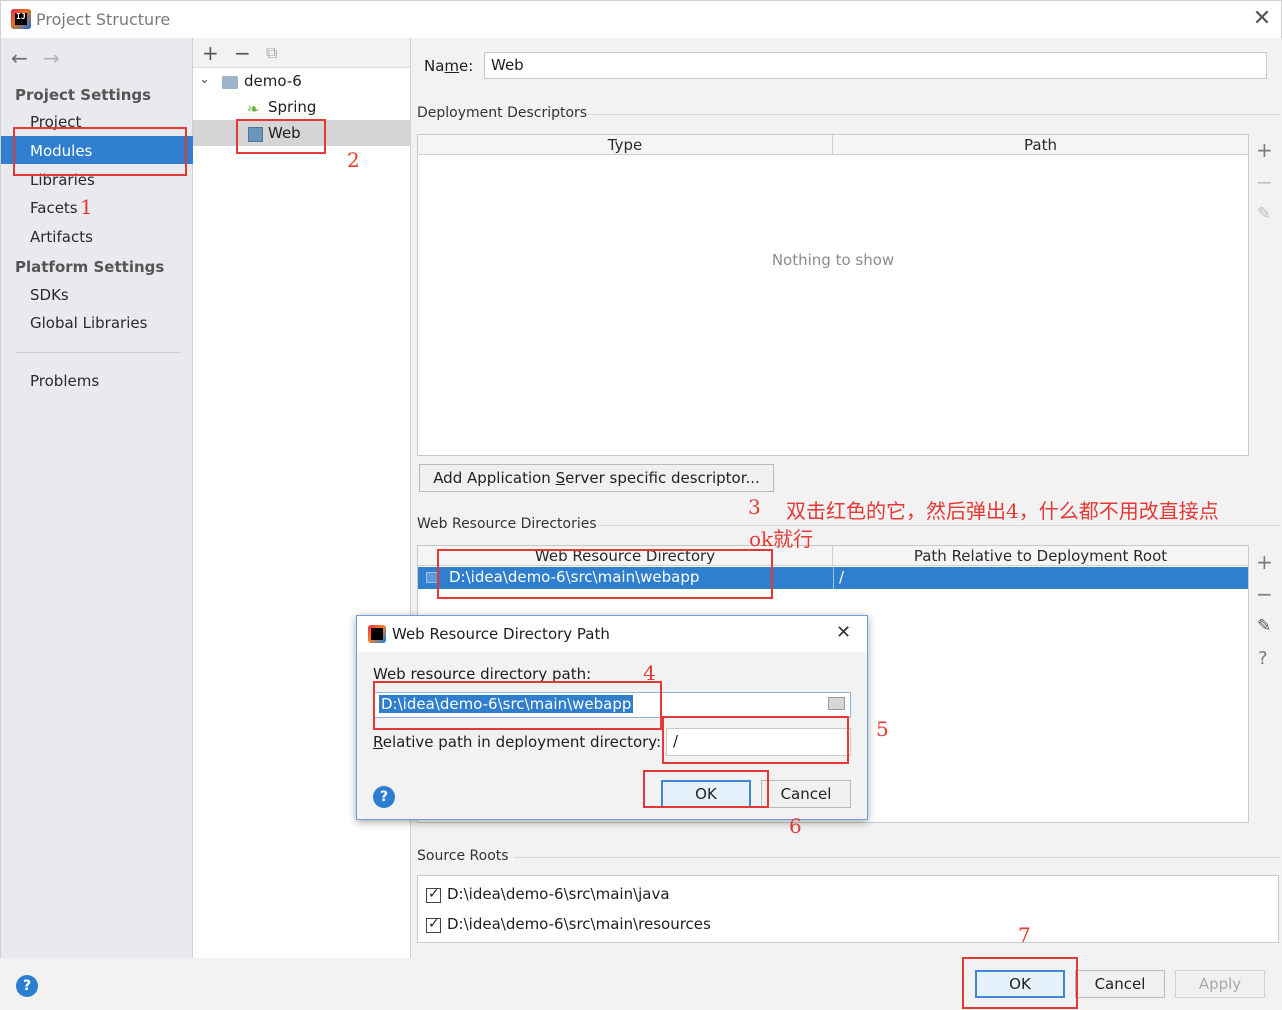  What do you see at coordinates (507, 524) in the screenshot?
I see `web-resource-directories-title: Web Resource Directories` at bounding box center [507, 524].